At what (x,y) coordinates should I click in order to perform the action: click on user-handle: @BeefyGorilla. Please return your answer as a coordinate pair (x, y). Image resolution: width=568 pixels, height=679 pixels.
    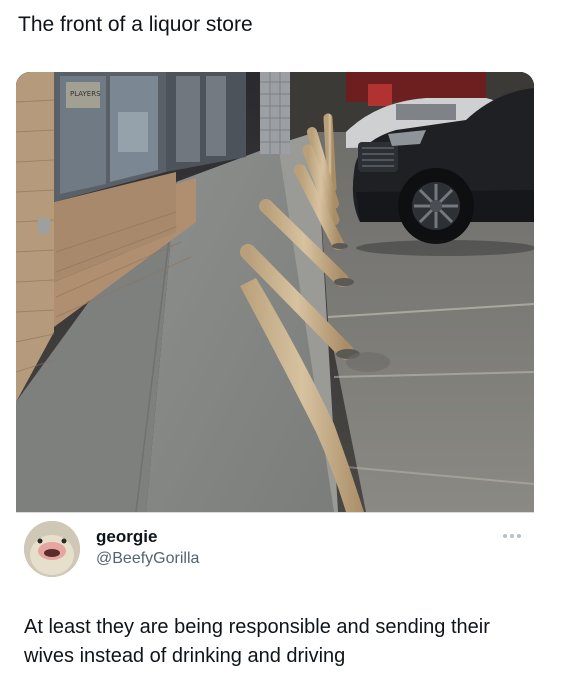
    Looking at the image, I should click on (147, 559).